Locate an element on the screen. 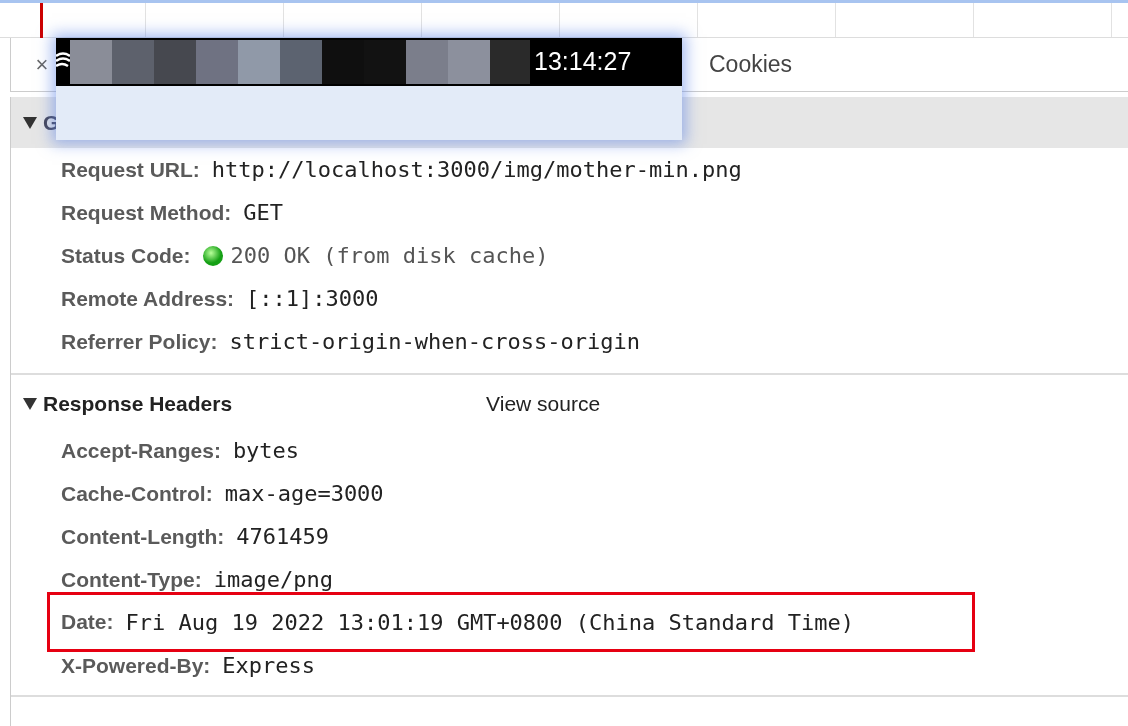  section-header: Response Headers View source is located at coordinates (569, 403).